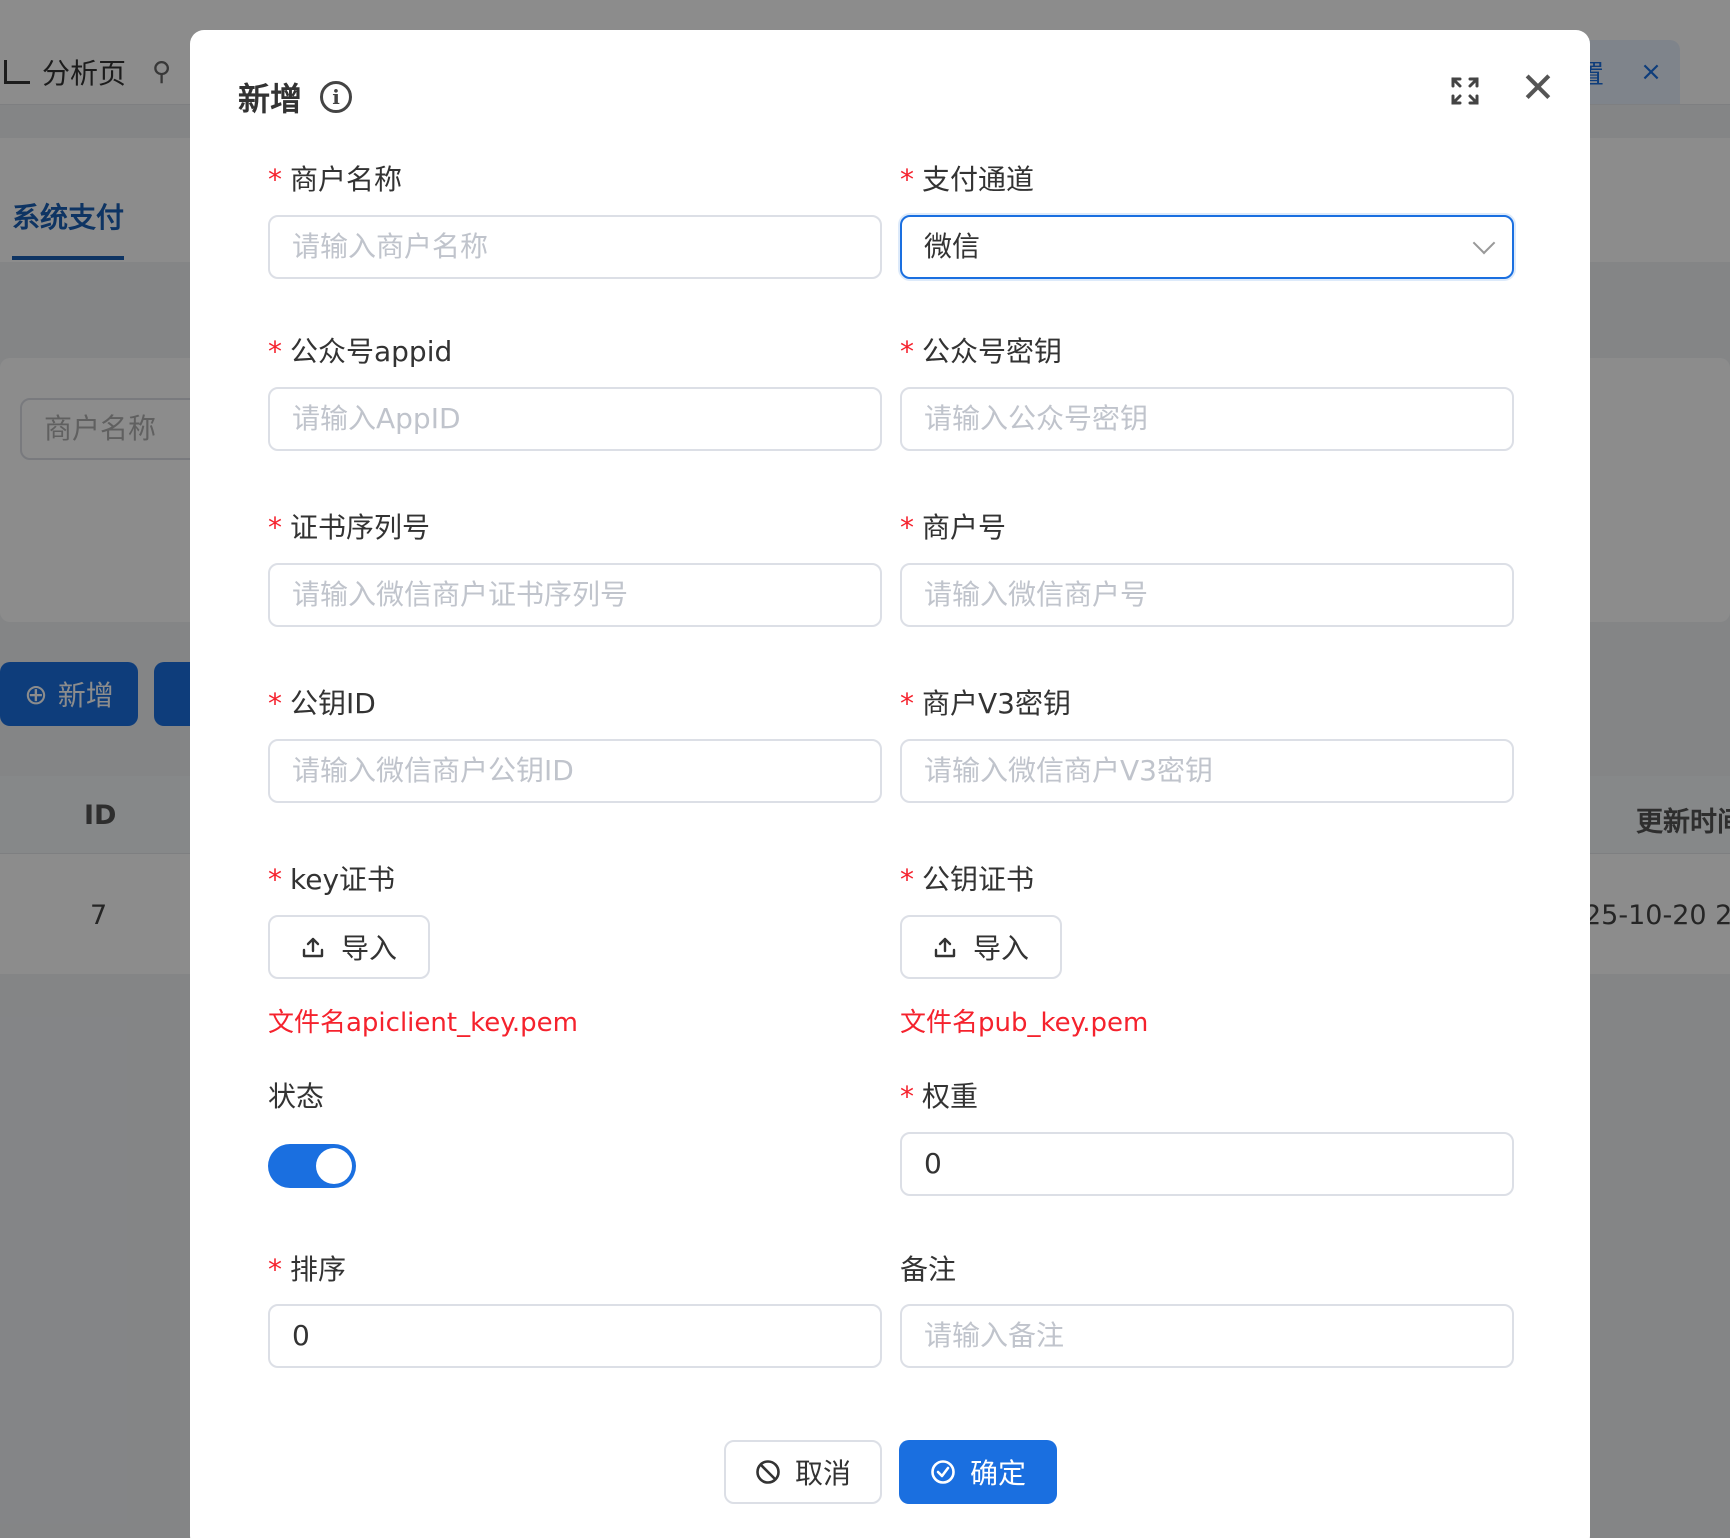 Image resolution: width=1730 pixels, height=1538 pixels. Describe the element at coordinates (1207, 419) in the screenshot. I see `mp-secret-input: 请输入公众号密钥` at that location.